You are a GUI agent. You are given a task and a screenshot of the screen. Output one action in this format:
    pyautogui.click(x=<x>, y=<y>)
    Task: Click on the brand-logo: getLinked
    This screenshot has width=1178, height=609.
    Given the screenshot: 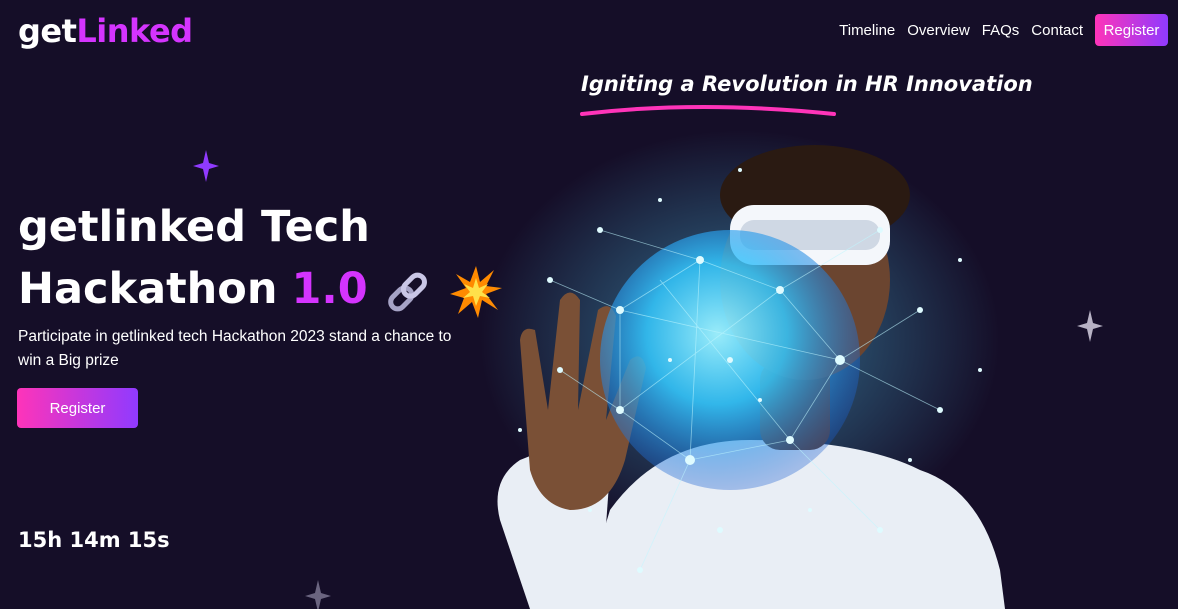 What is the action you would take?
    pyautogui.click(x=105, y=31)
    